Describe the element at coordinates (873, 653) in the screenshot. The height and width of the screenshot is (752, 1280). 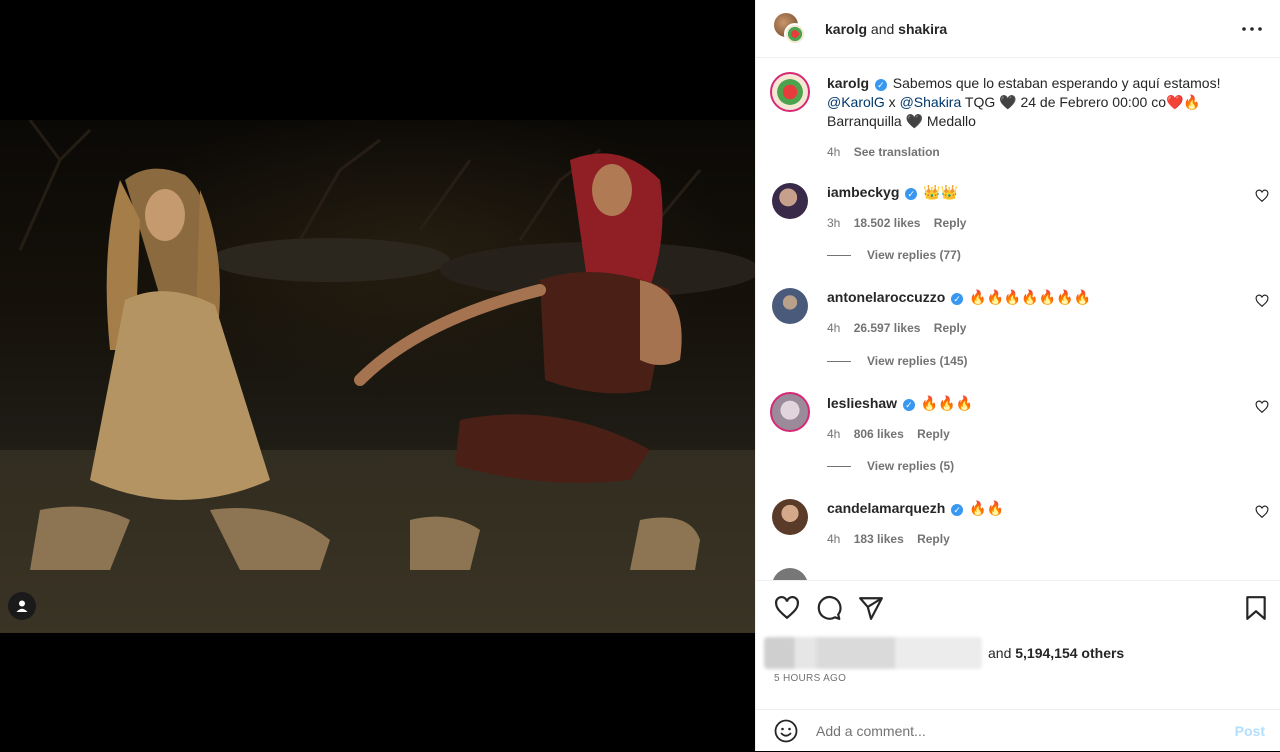
I see `liked-by-avatars` at that location.